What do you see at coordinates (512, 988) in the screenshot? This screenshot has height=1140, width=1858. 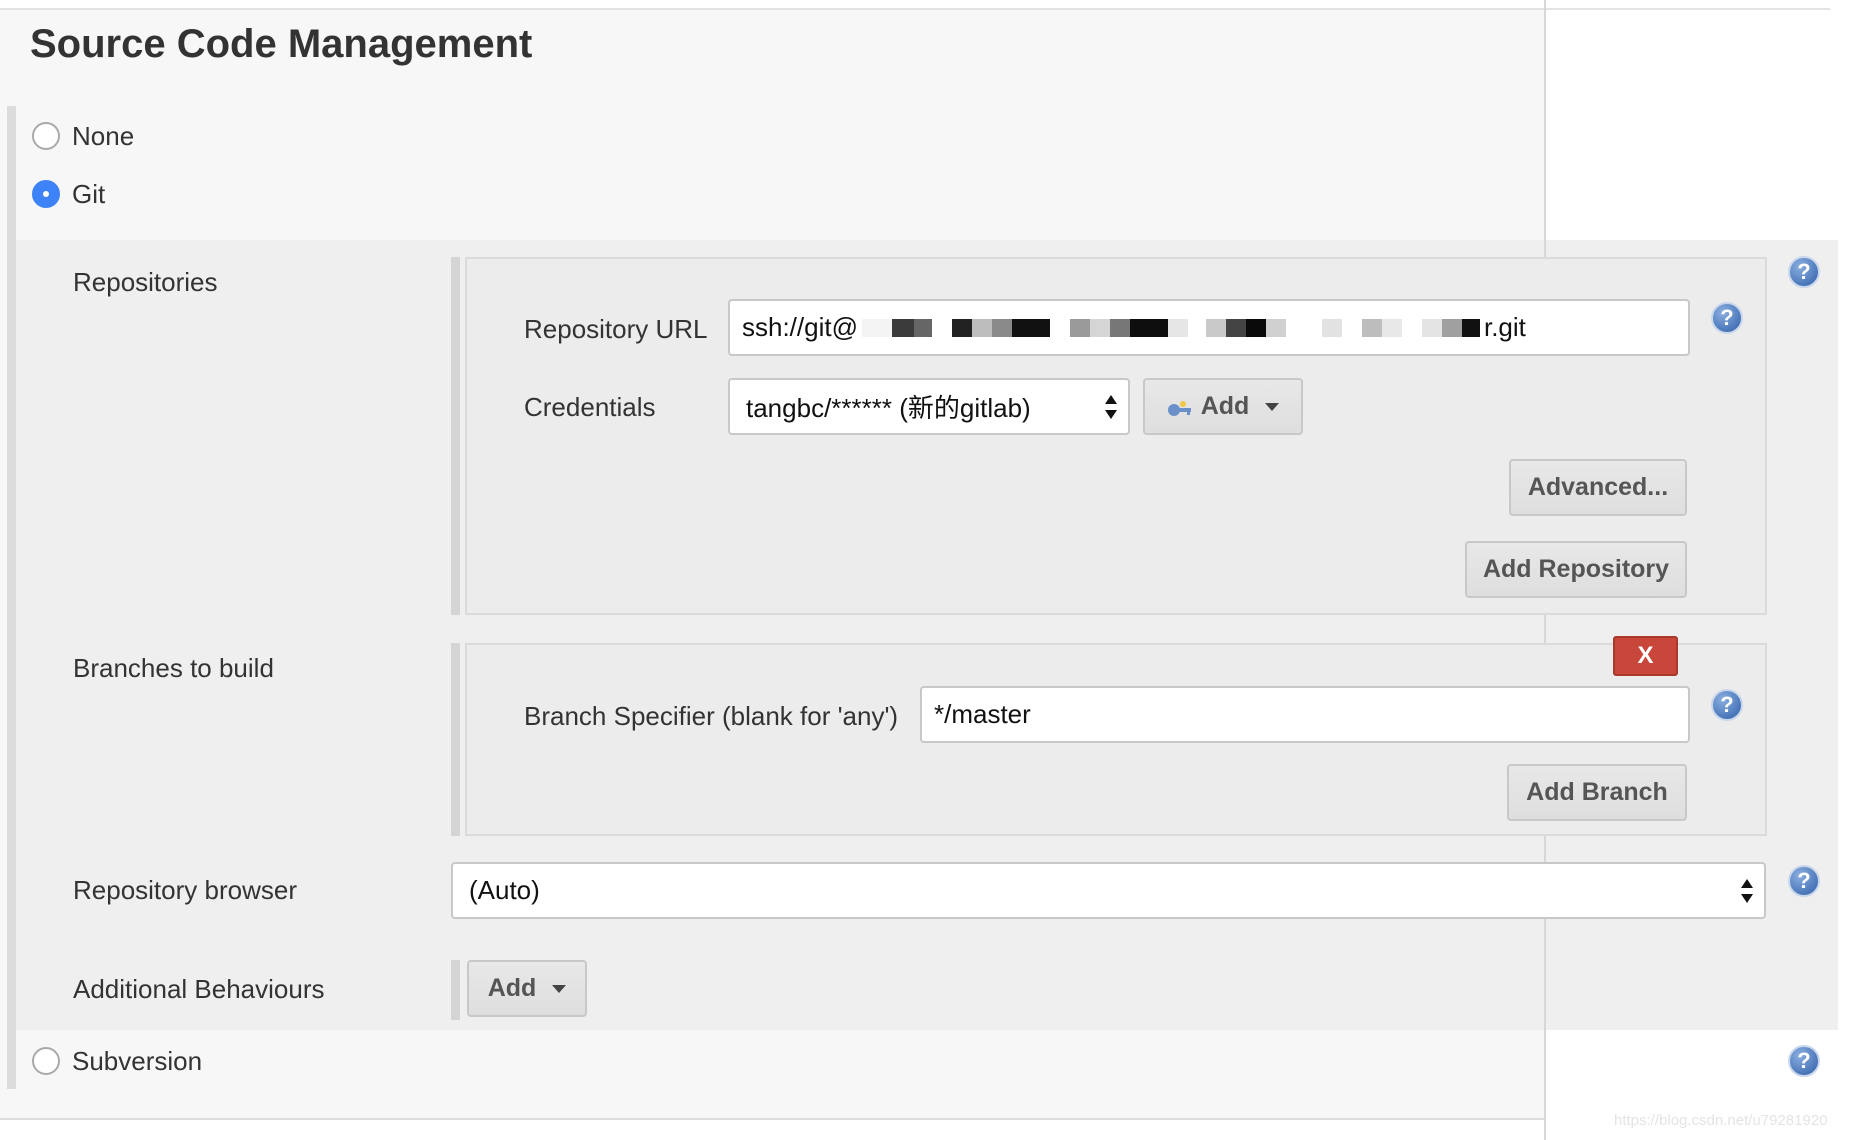 I see `additional-behaviours-add-label: Add` at bounding box center [512, 988].